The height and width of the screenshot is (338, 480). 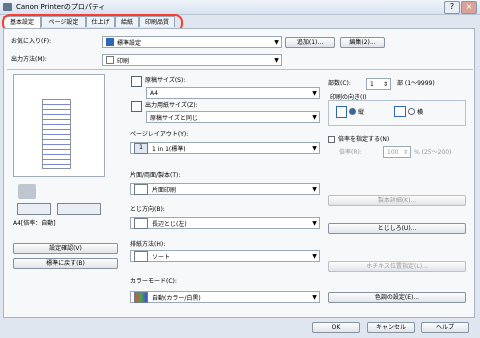 What do you see at coordinates (411, 111) in the screenshot?
I see `landscape-radio` at bounding box center [411, 111].